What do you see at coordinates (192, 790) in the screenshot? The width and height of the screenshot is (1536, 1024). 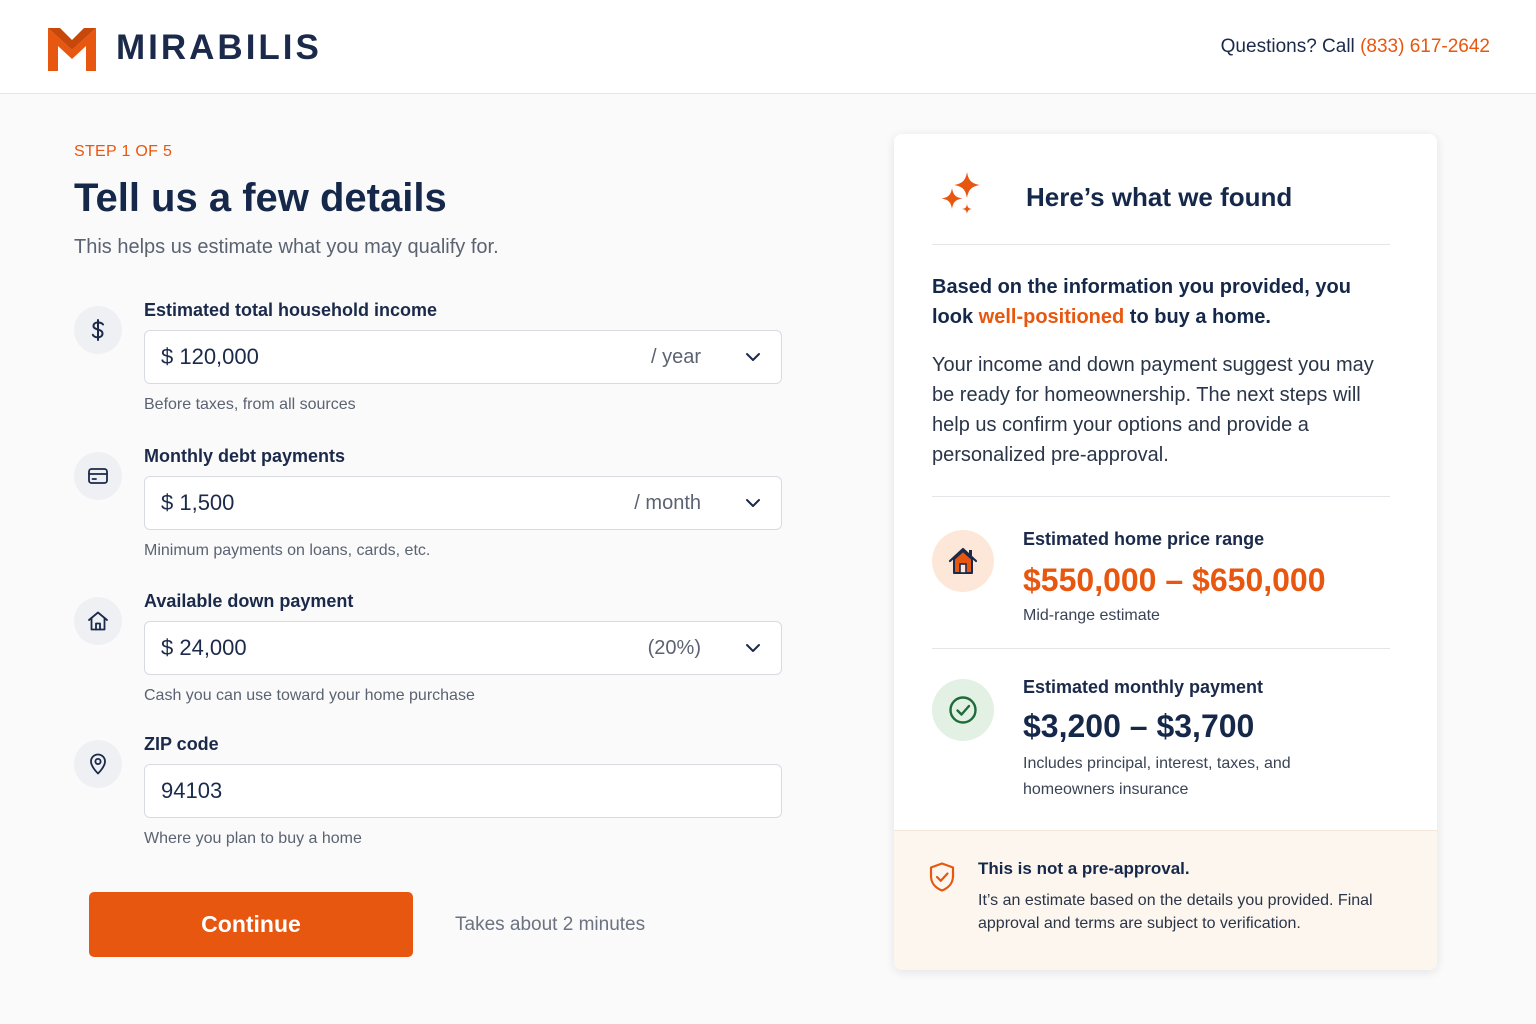 I see `zip-value: 94103` at bounding box center [192, 790].